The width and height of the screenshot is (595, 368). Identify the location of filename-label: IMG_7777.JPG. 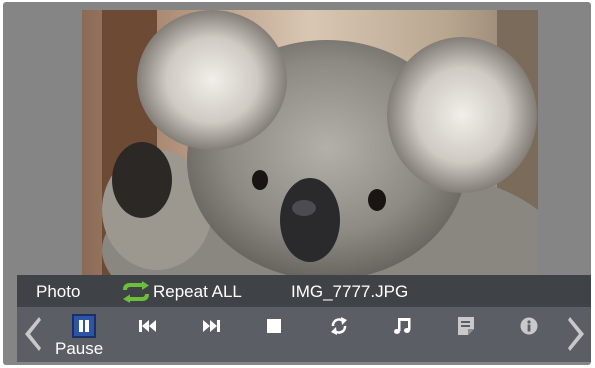
(350, 291).